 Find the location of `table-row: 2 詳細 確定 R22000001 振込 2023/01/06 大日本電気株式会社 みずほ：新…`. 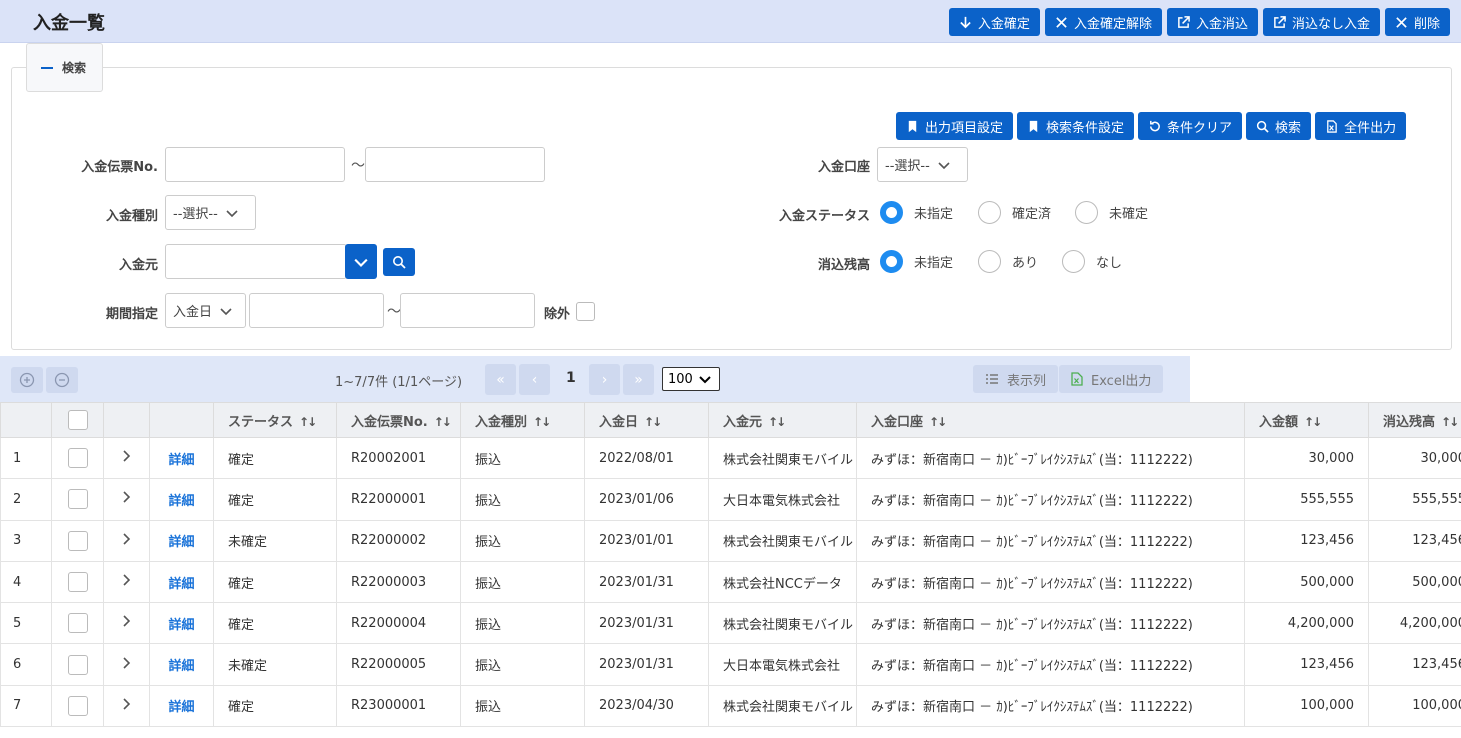

table-row: 2 詳細 確定 R22000001 振込 2023/01/06 大日本電気株式会社 みずほ：新… is located at coordinates (730, 499).